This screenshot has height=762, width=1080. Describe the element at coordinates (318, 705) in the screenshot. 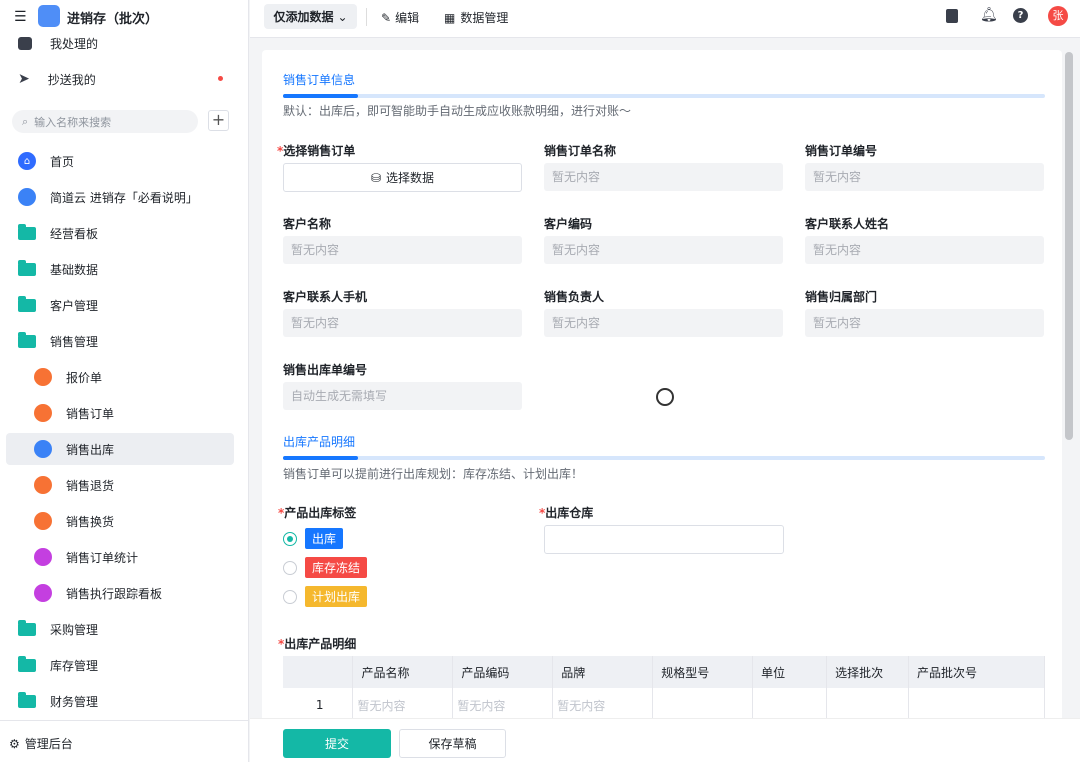

I see `table-cell: 1` at that location.